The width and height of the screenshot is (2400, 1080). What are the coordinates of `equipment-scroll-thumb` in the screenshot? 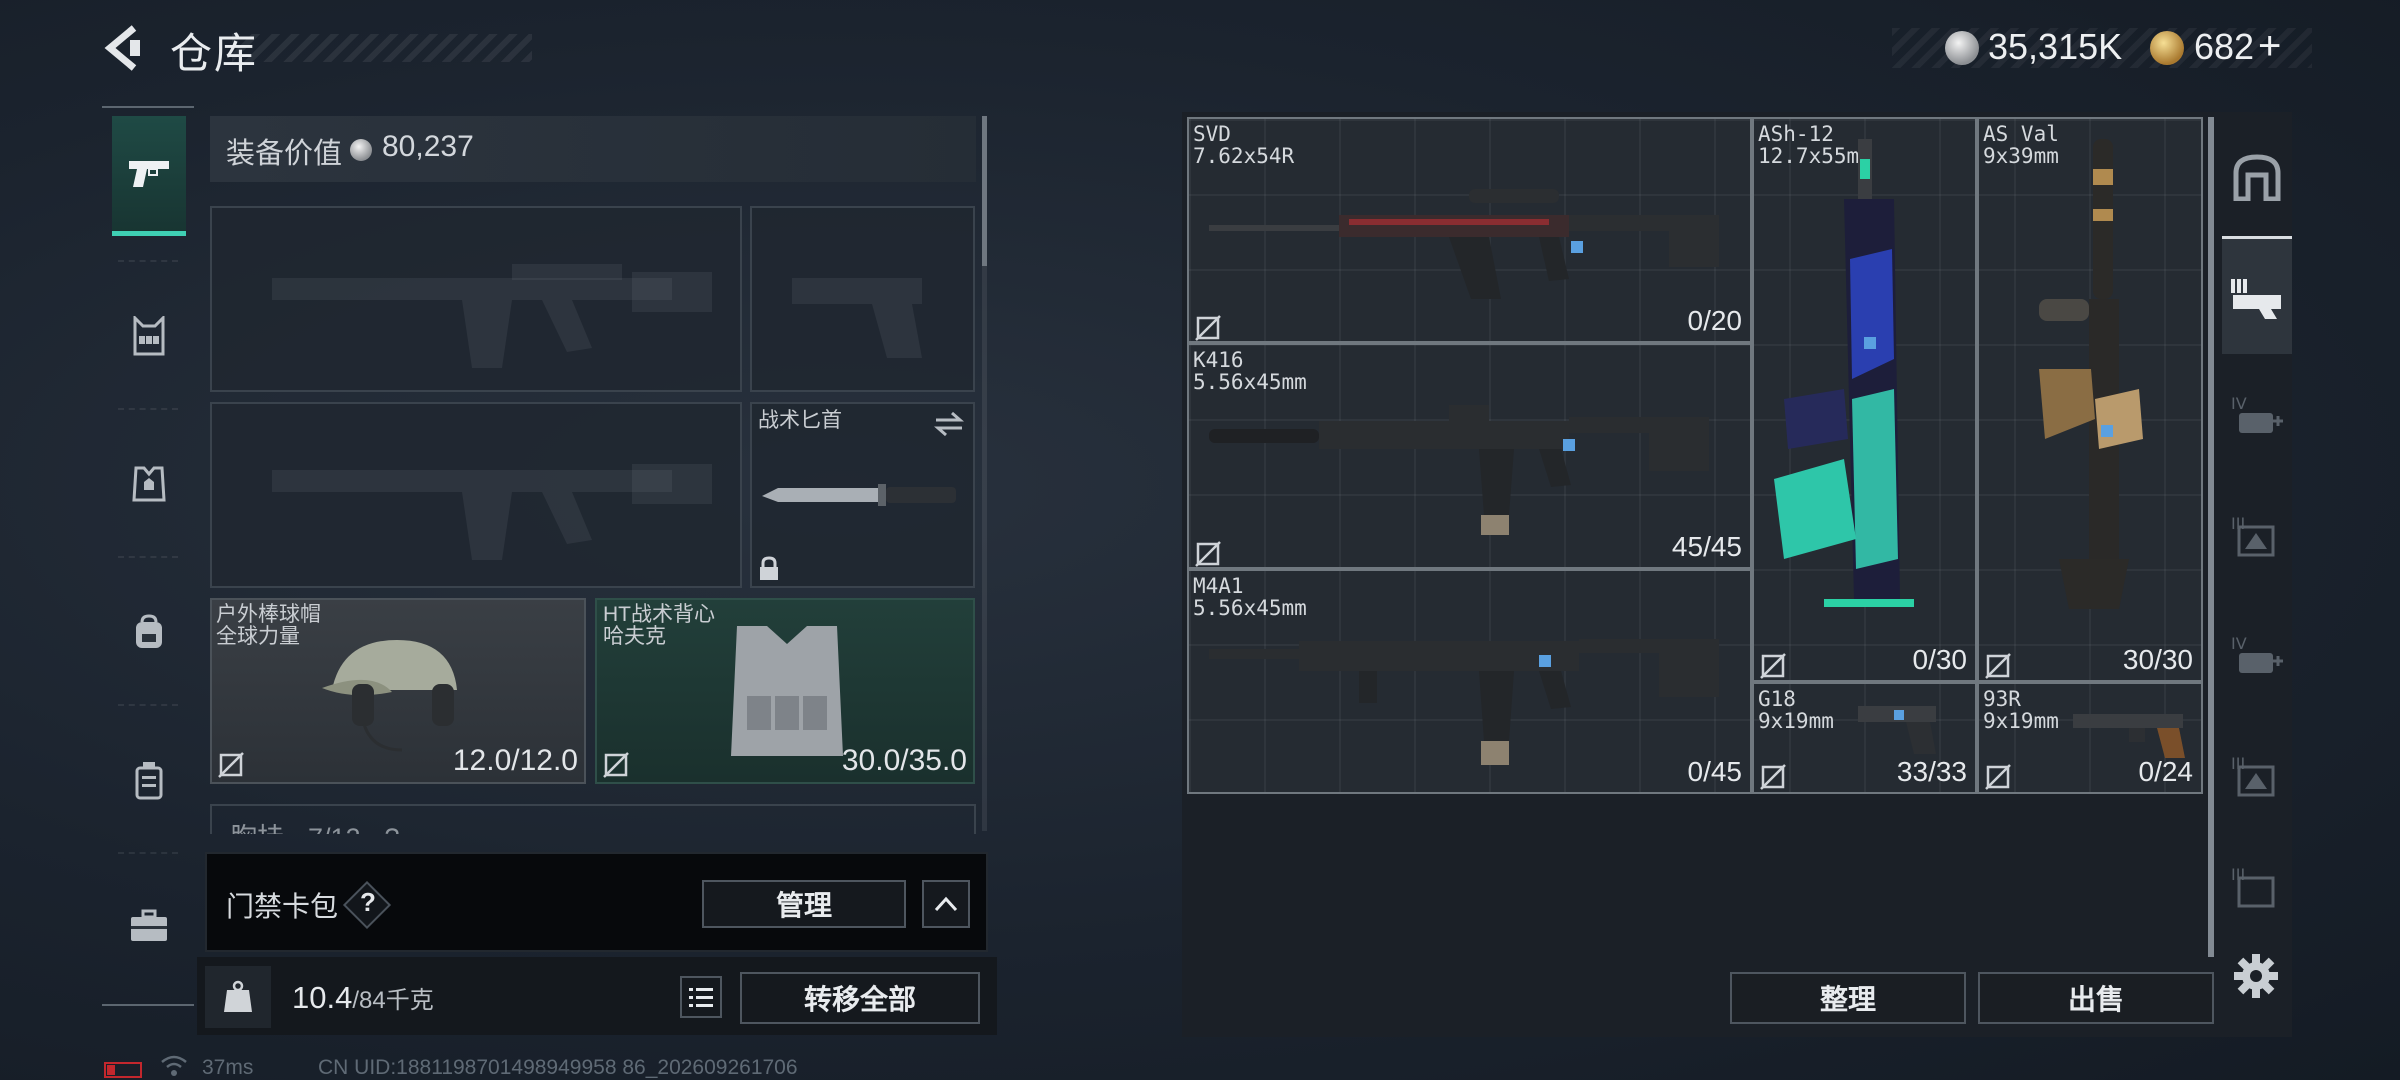 It's located at (984, 191).